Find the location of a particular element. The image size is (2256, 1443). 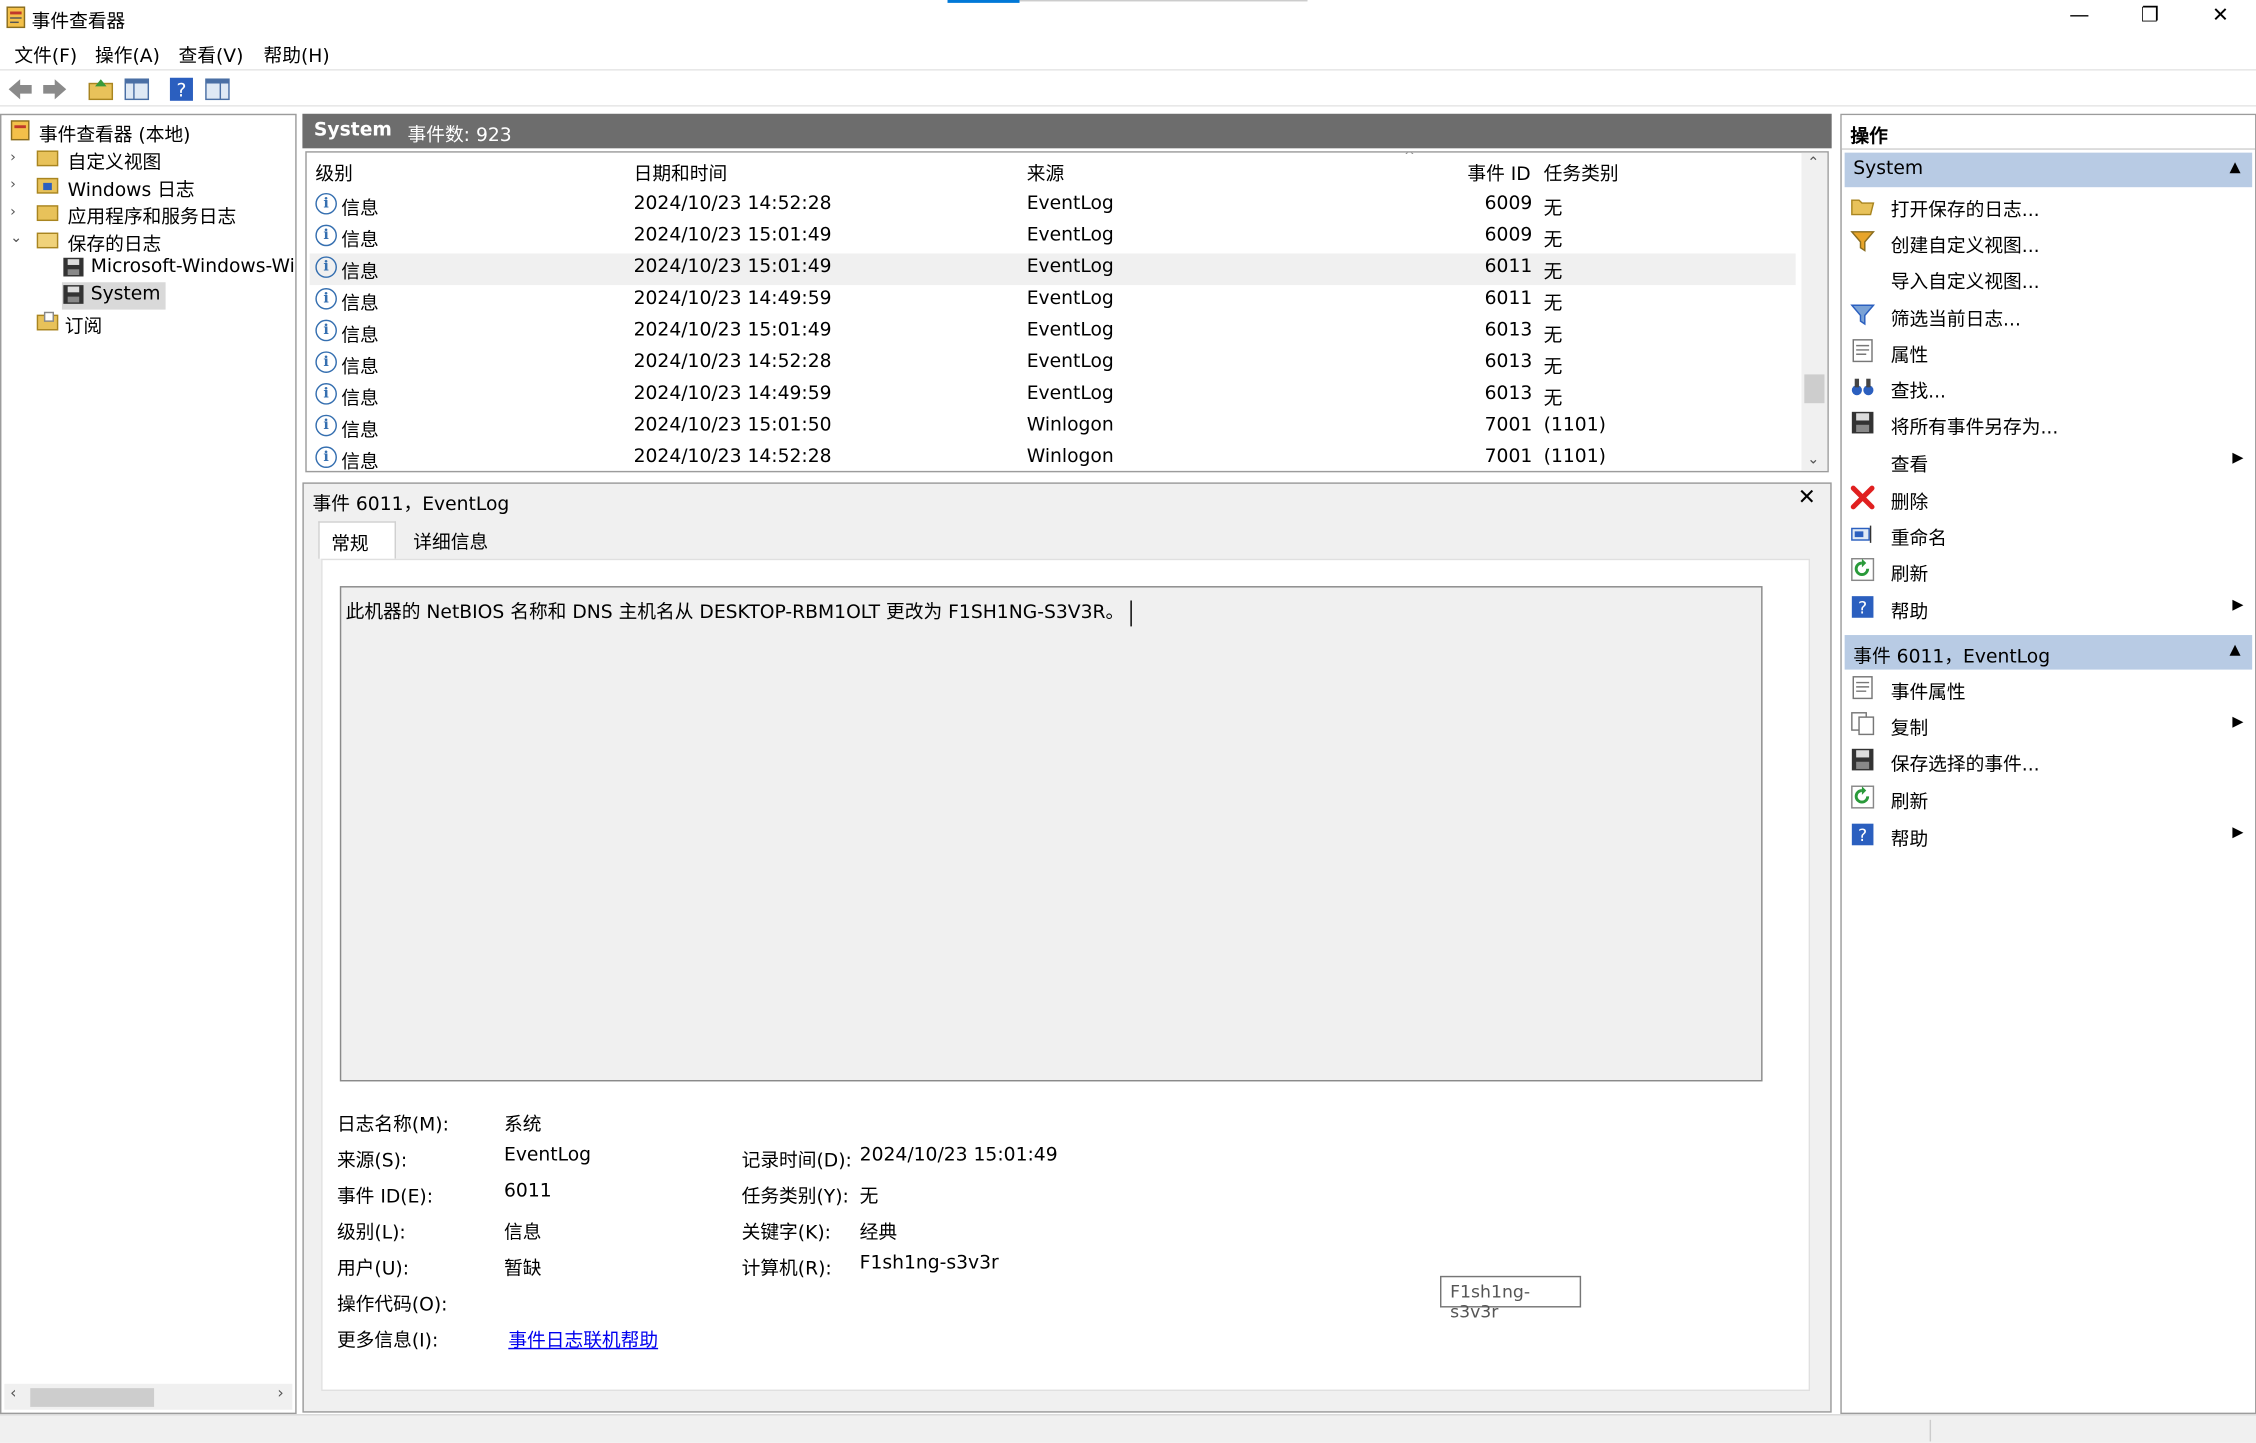

help-icon: ? is located at coordinates (181, 89).